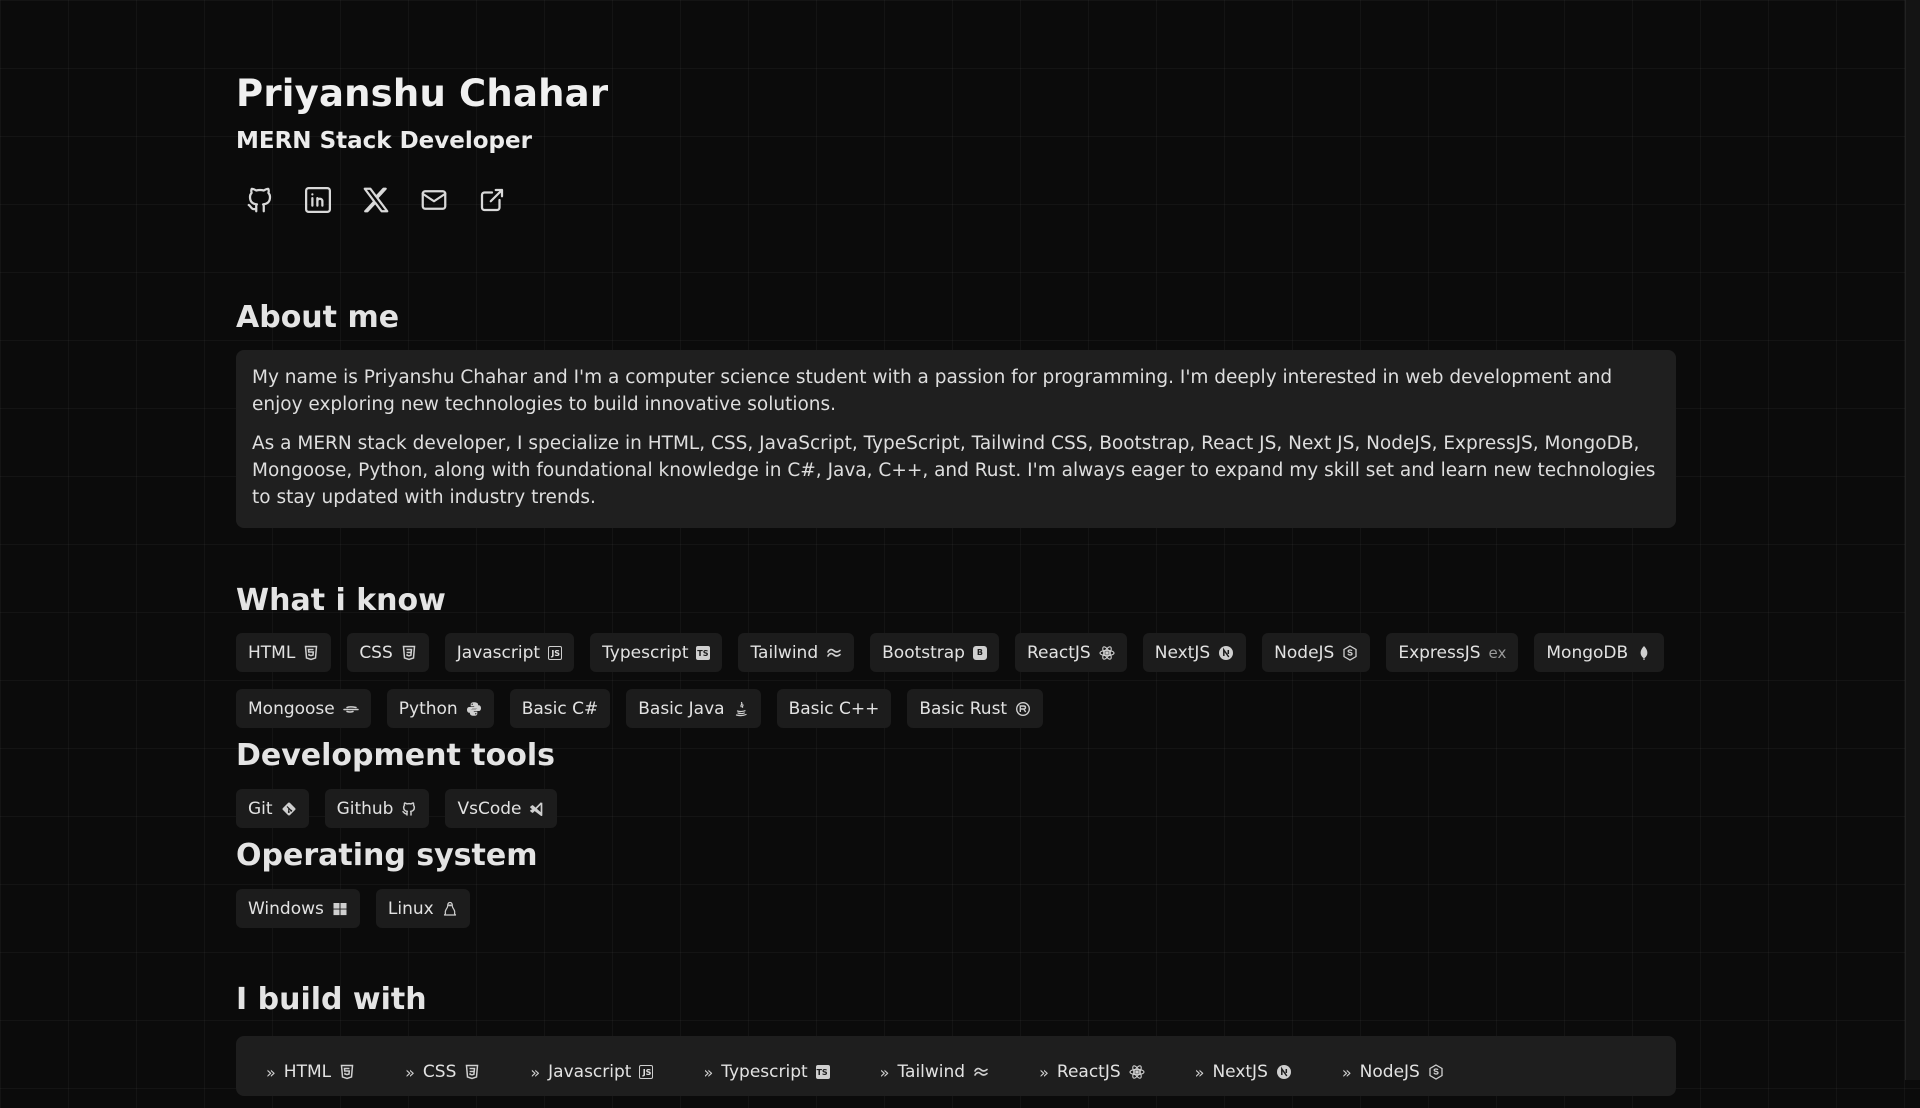  I want to click on skill-chip: Python, so click(440, 708).